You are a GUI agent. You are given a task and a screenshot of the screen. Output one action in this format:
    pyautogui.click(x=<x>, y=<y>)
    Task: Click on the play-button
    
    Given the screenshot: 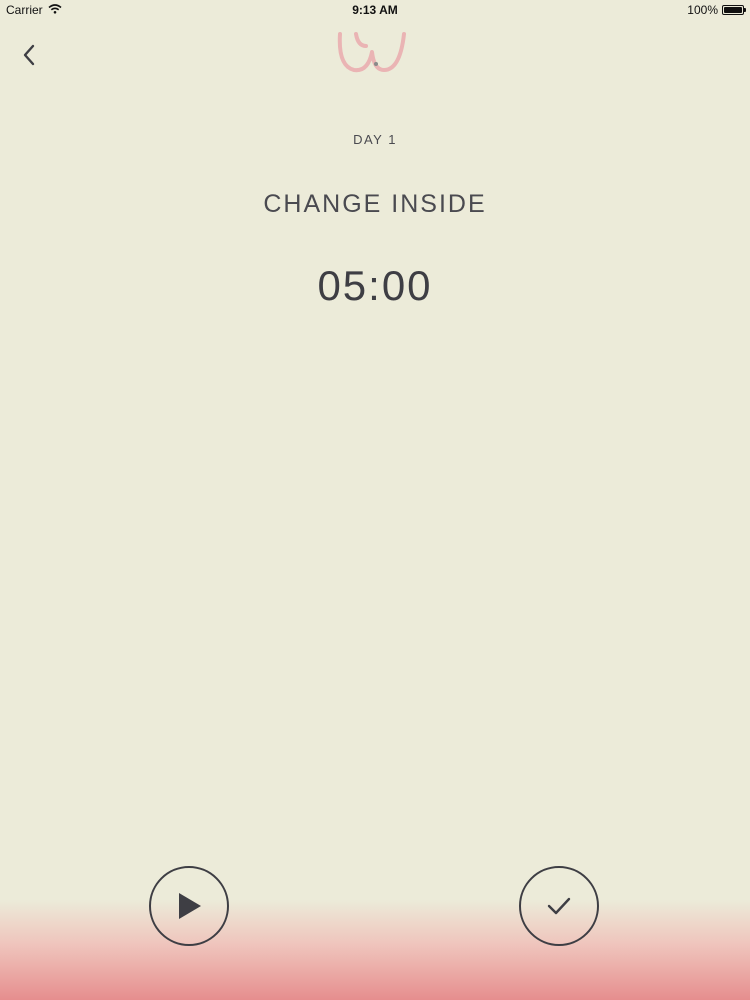 What is the action you would take?
    pyautogui.click(x=189, y=906)
    